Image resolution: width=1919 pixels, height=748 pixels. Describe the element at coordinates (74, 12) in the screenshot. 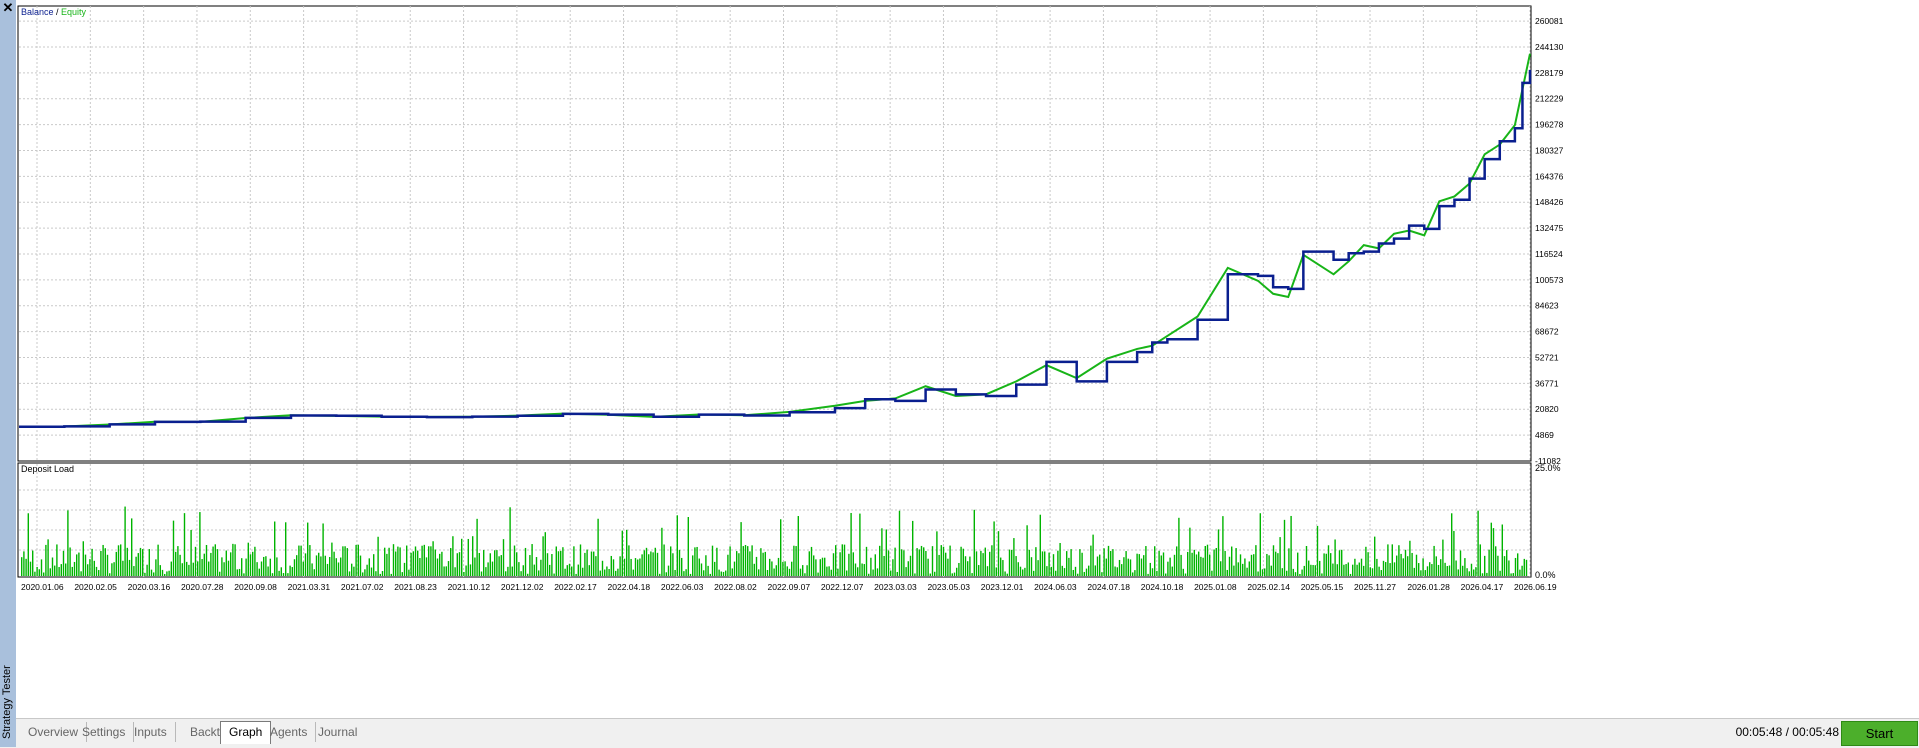

I see `legend-equity: Equity` at that location.